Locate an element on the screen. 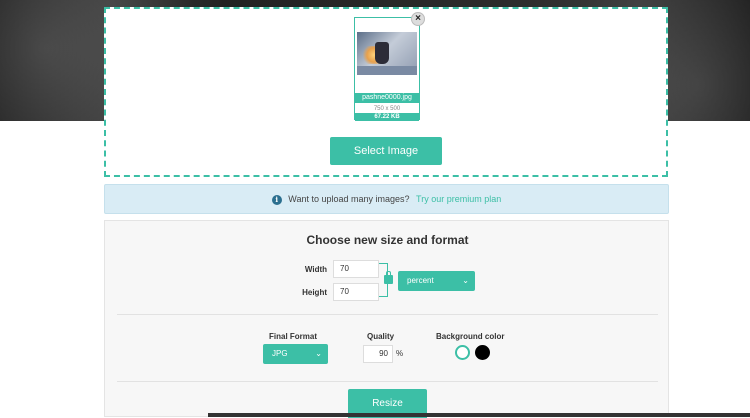 The image size is (750, 418). quality-input: 90 is located at coordinates (378, 354).